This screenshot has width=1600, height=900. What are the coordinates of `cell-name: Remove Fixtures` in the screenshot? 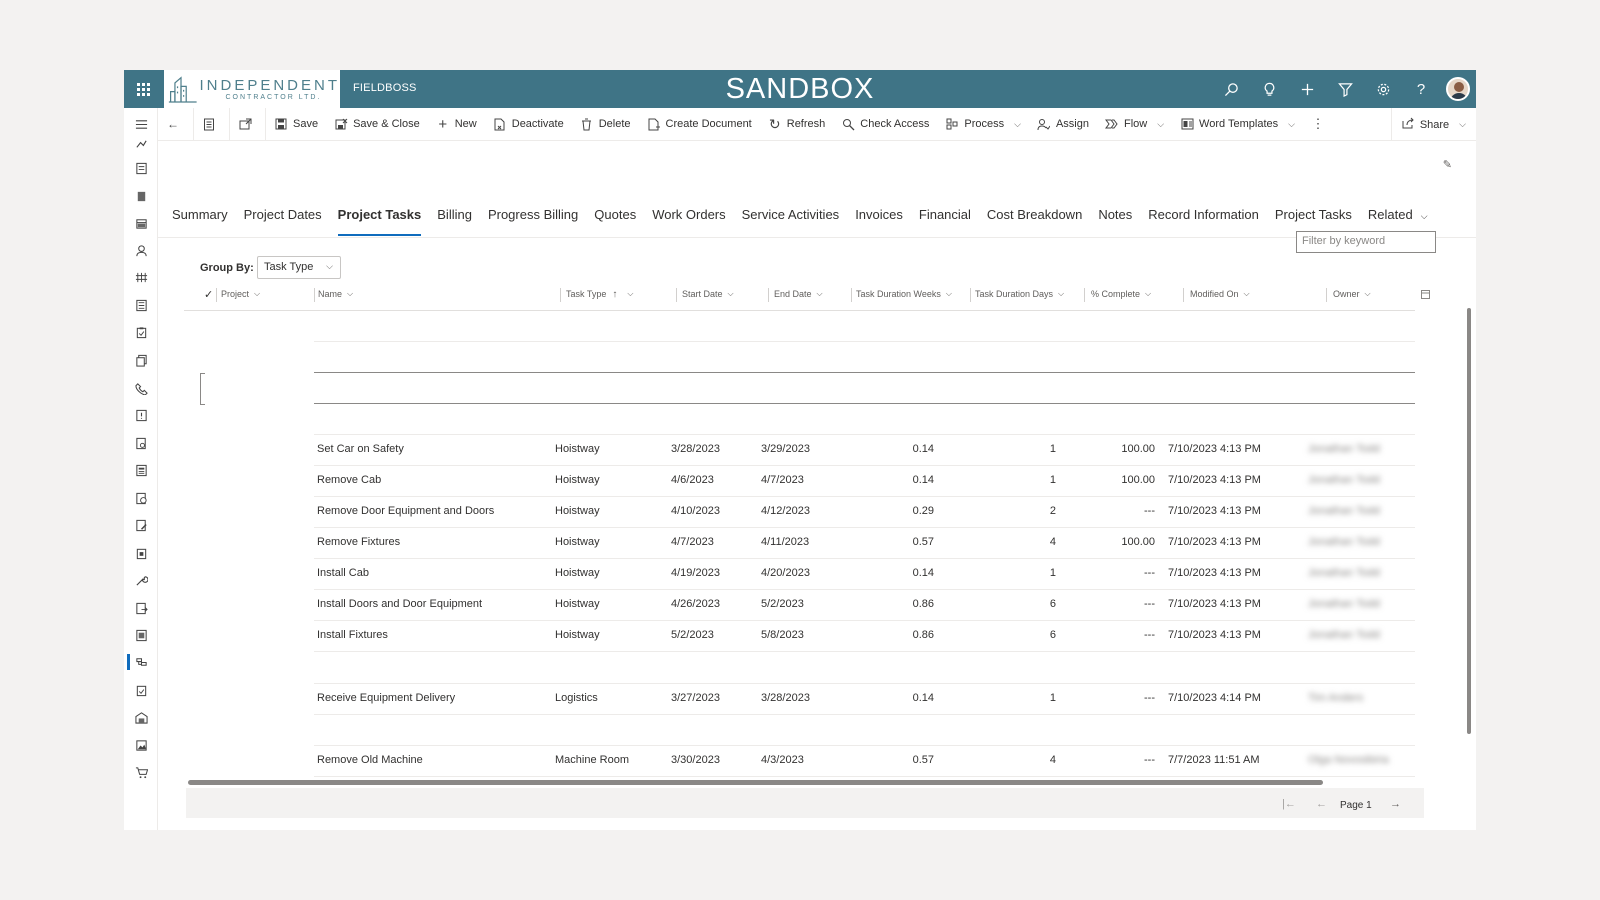 It's located at (358, 542).